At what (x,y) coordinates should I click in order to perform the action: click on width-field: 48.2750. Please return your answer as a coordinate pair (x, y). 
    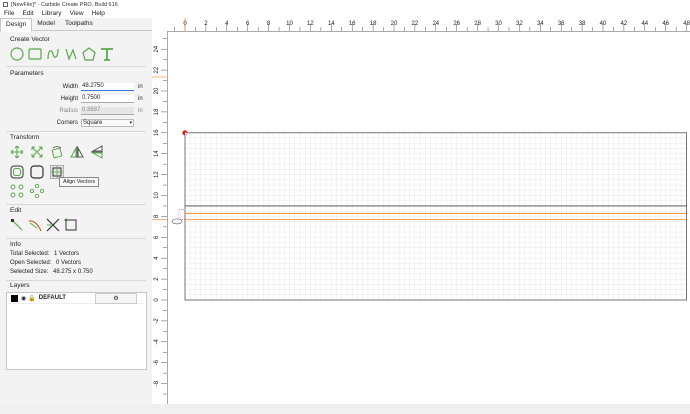
    Looking at the image, I should click on (107, 86).